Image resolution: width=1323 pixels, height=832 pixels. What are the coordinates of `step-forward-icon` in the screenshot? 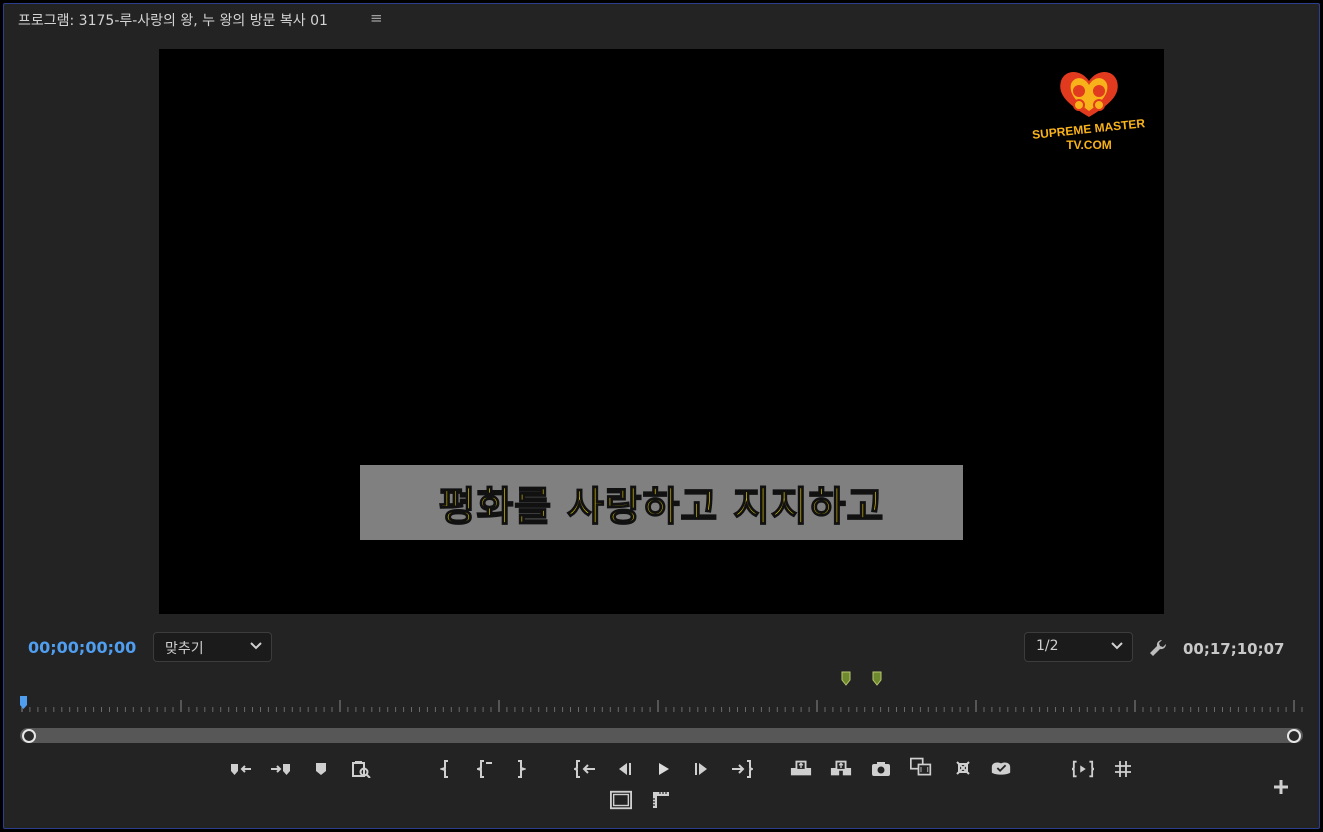 It's located at (702, 769).